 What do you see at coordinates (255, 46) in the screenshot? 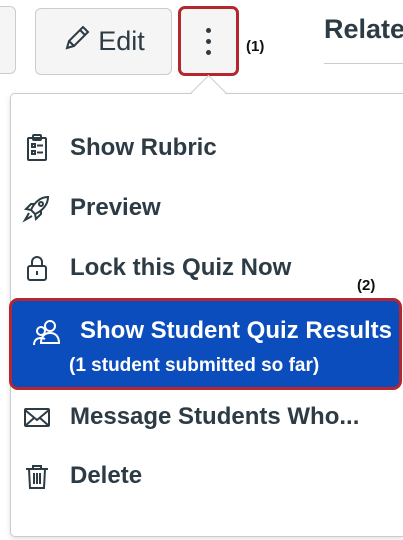
I see `callout-1: (1)` at bounding box center [255, 46].